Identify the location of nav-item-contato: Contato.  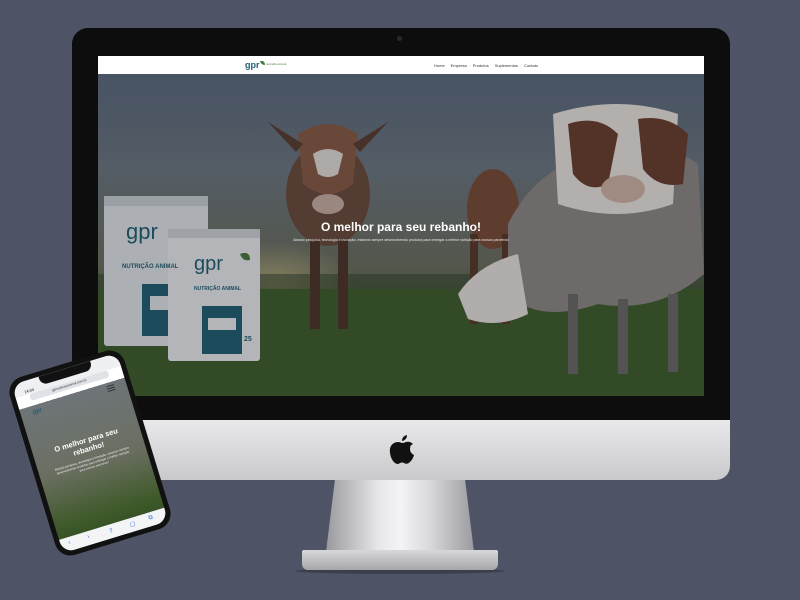
(531, 65).